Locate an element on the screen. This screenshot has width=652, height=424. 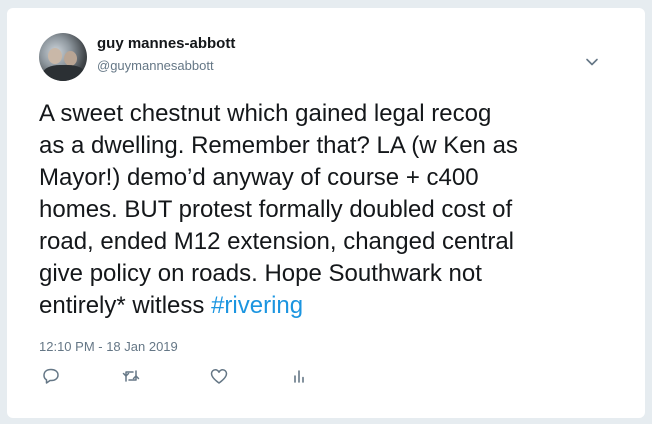
tweet-text-fragment: entirely* witless is located at coordinates (125, 305).